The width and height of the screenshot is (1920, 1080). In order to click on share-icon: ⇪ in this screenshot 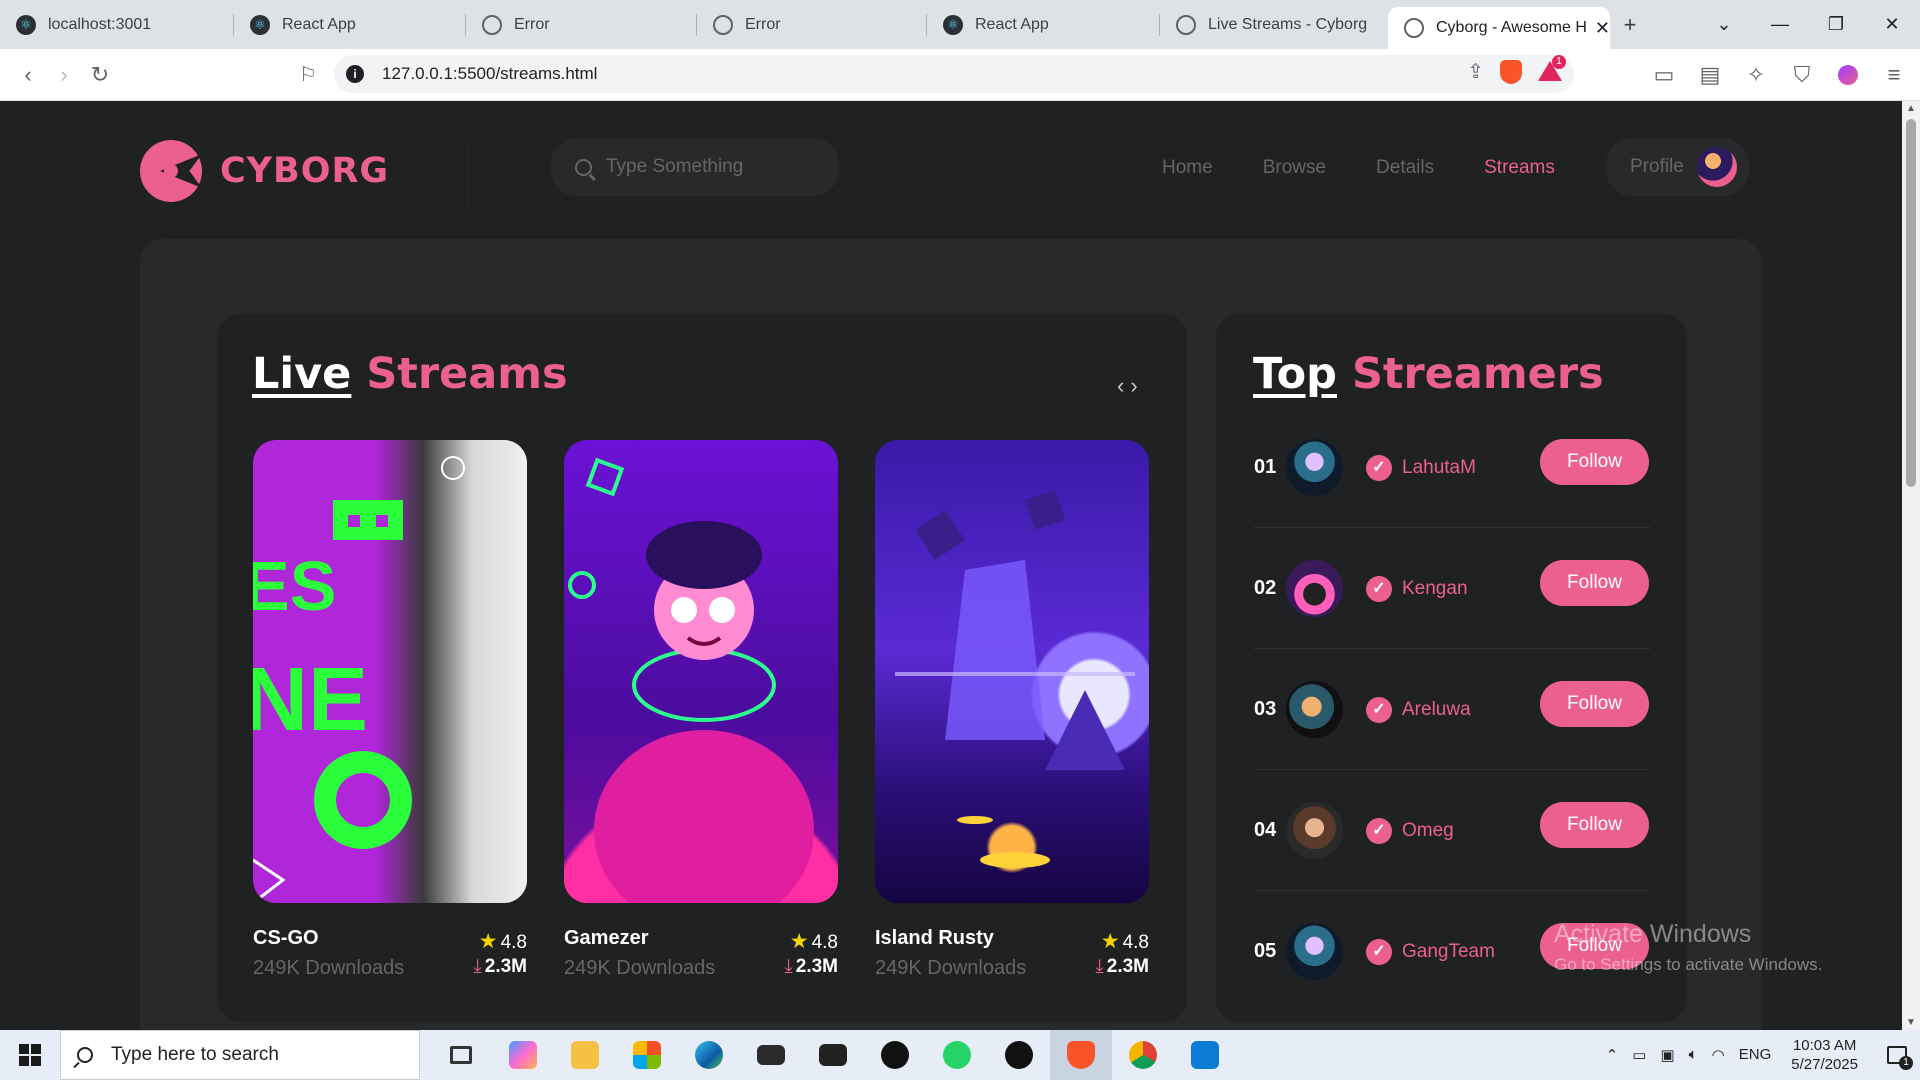, I will do `click(1475, 71)`.